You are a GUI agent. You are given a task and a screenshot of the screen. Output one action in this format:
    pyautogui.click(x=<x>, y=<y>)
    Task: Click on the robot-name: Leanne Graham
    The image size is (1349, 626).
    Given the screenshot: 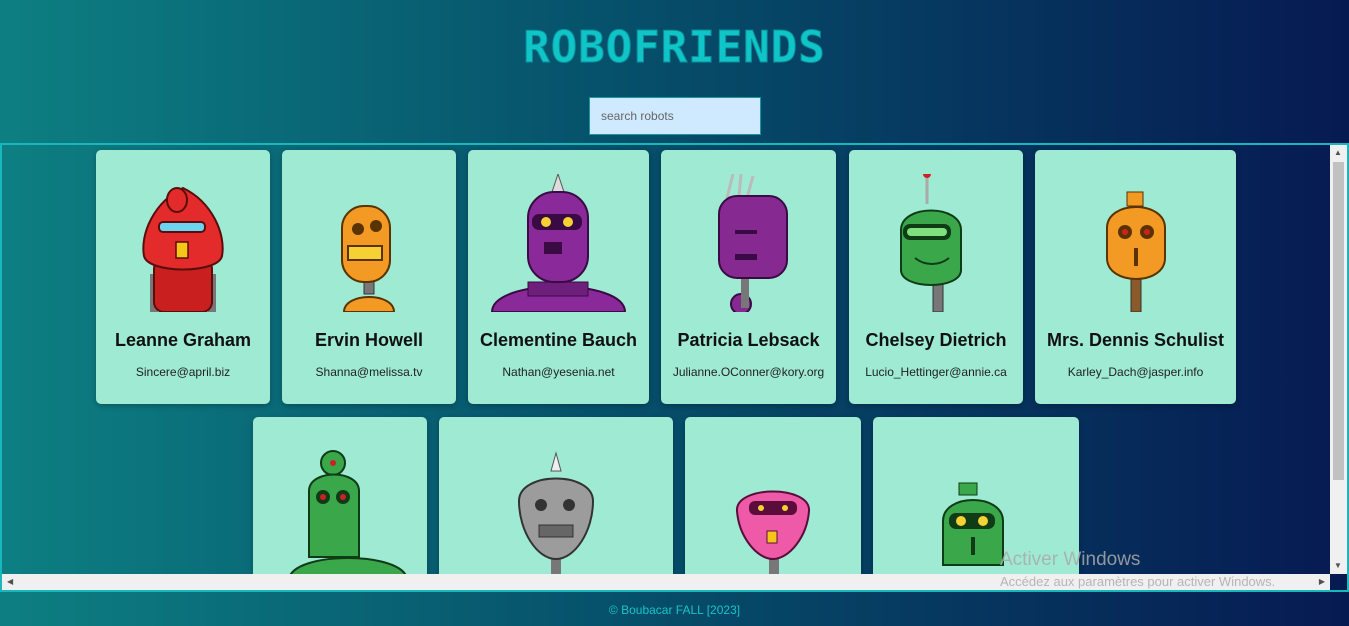 What is the action you would take?
    pyautogui.click(x=183, y=340)
    